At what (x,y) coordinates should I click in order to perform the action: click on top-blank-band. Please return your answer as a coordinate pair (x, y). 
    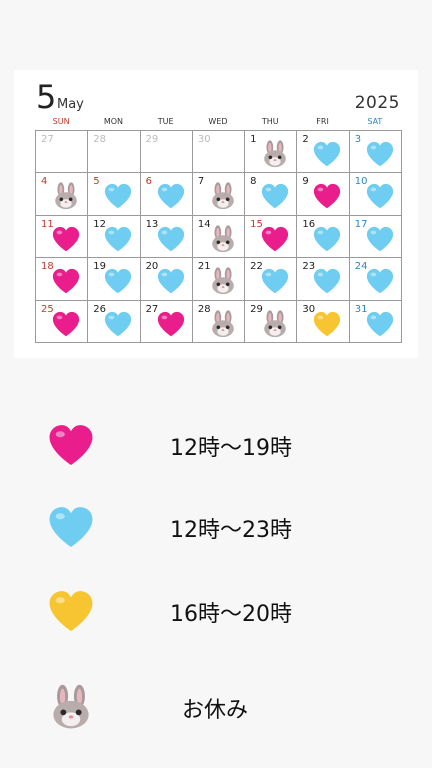
    Looking at the image, I should click on (216, 31).